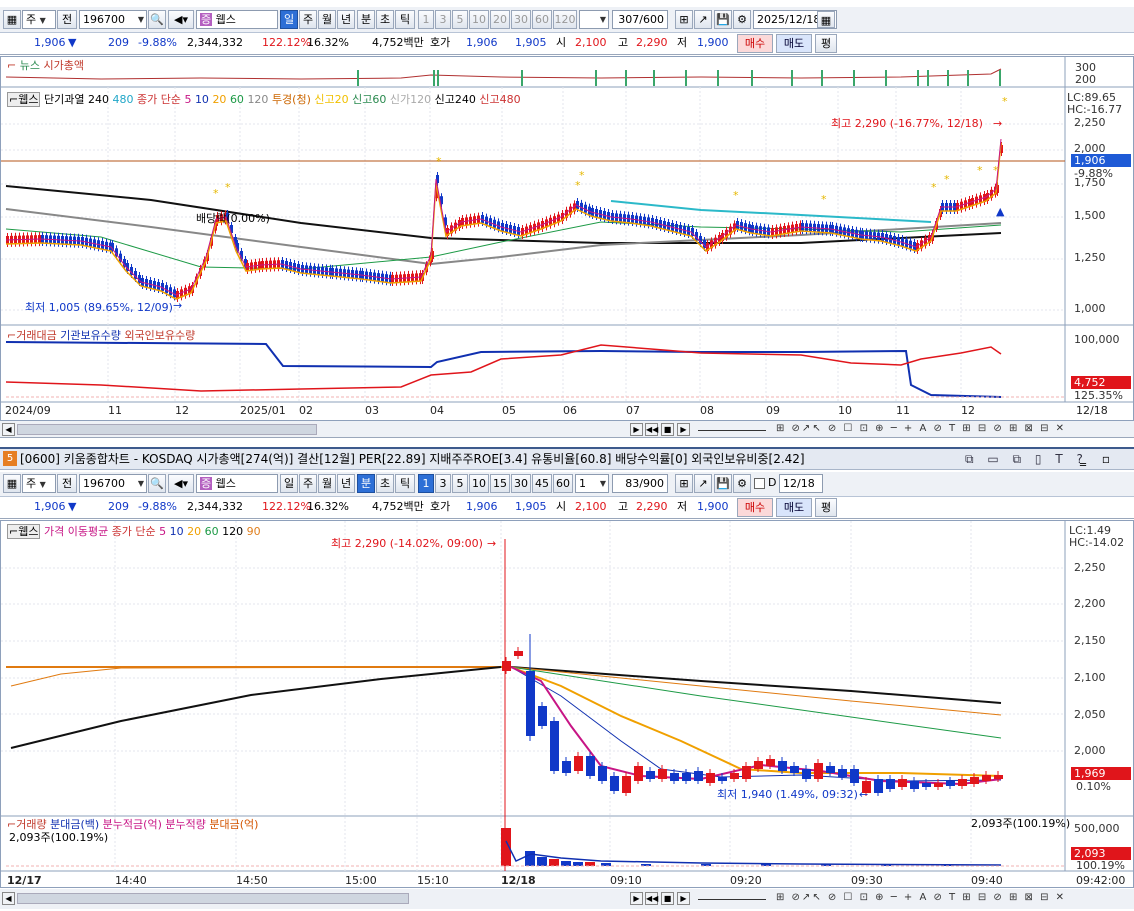  I want to click on volume-ratio: 122.12%, so click(286, 42).